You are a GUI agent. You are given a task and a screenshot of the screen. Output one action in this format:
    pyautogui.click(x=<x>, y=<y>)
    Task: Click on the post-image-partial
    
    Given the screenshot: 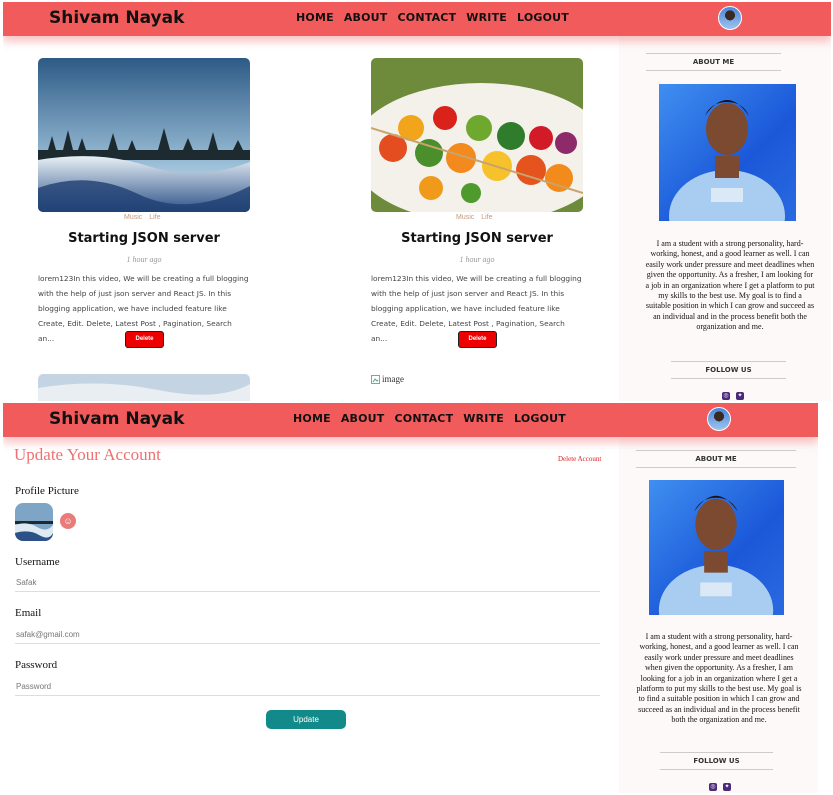 What is the action you would take?
    pyautogui.click(x=144, y=387)
    